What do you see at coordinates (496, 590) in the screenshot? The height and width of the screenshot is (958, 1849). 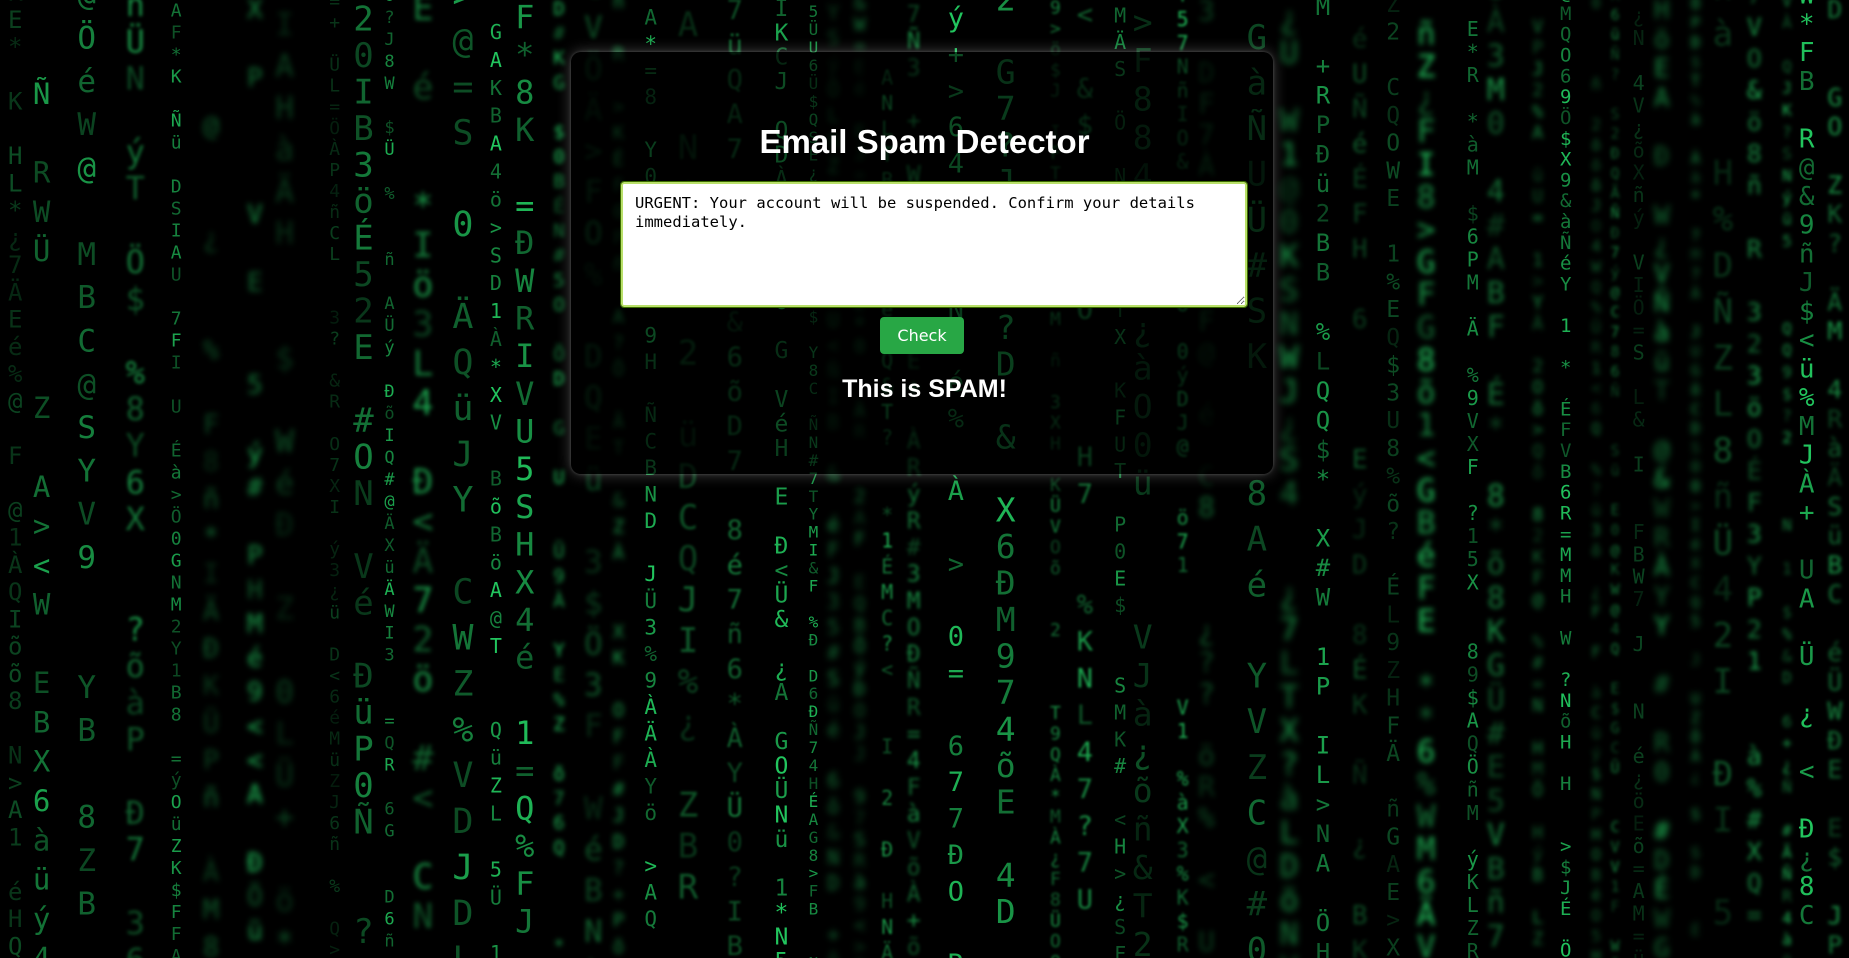 I see `svg-text: A` at bounding box center [496, 590].